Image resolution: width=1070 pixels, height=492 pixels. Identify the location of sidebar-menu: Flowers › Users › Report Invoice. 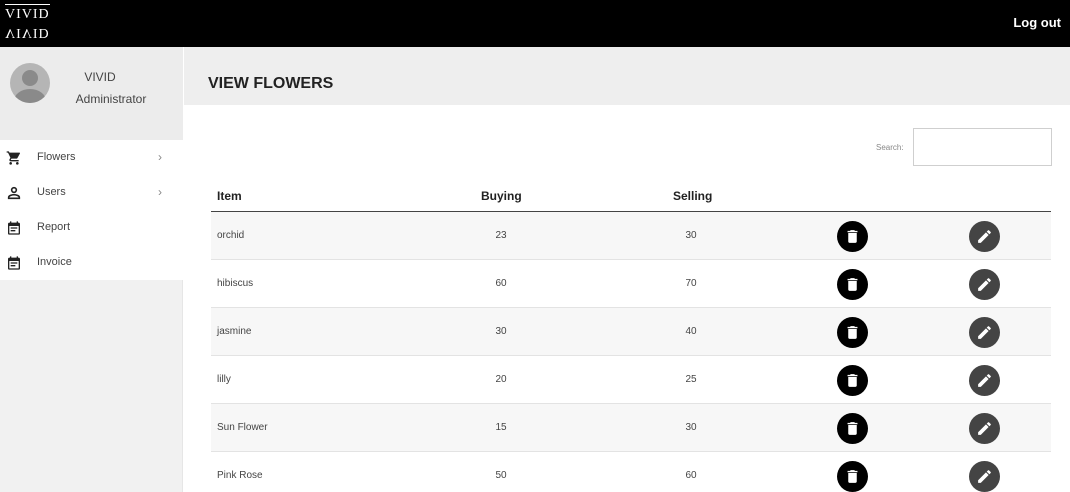
(91, 210).